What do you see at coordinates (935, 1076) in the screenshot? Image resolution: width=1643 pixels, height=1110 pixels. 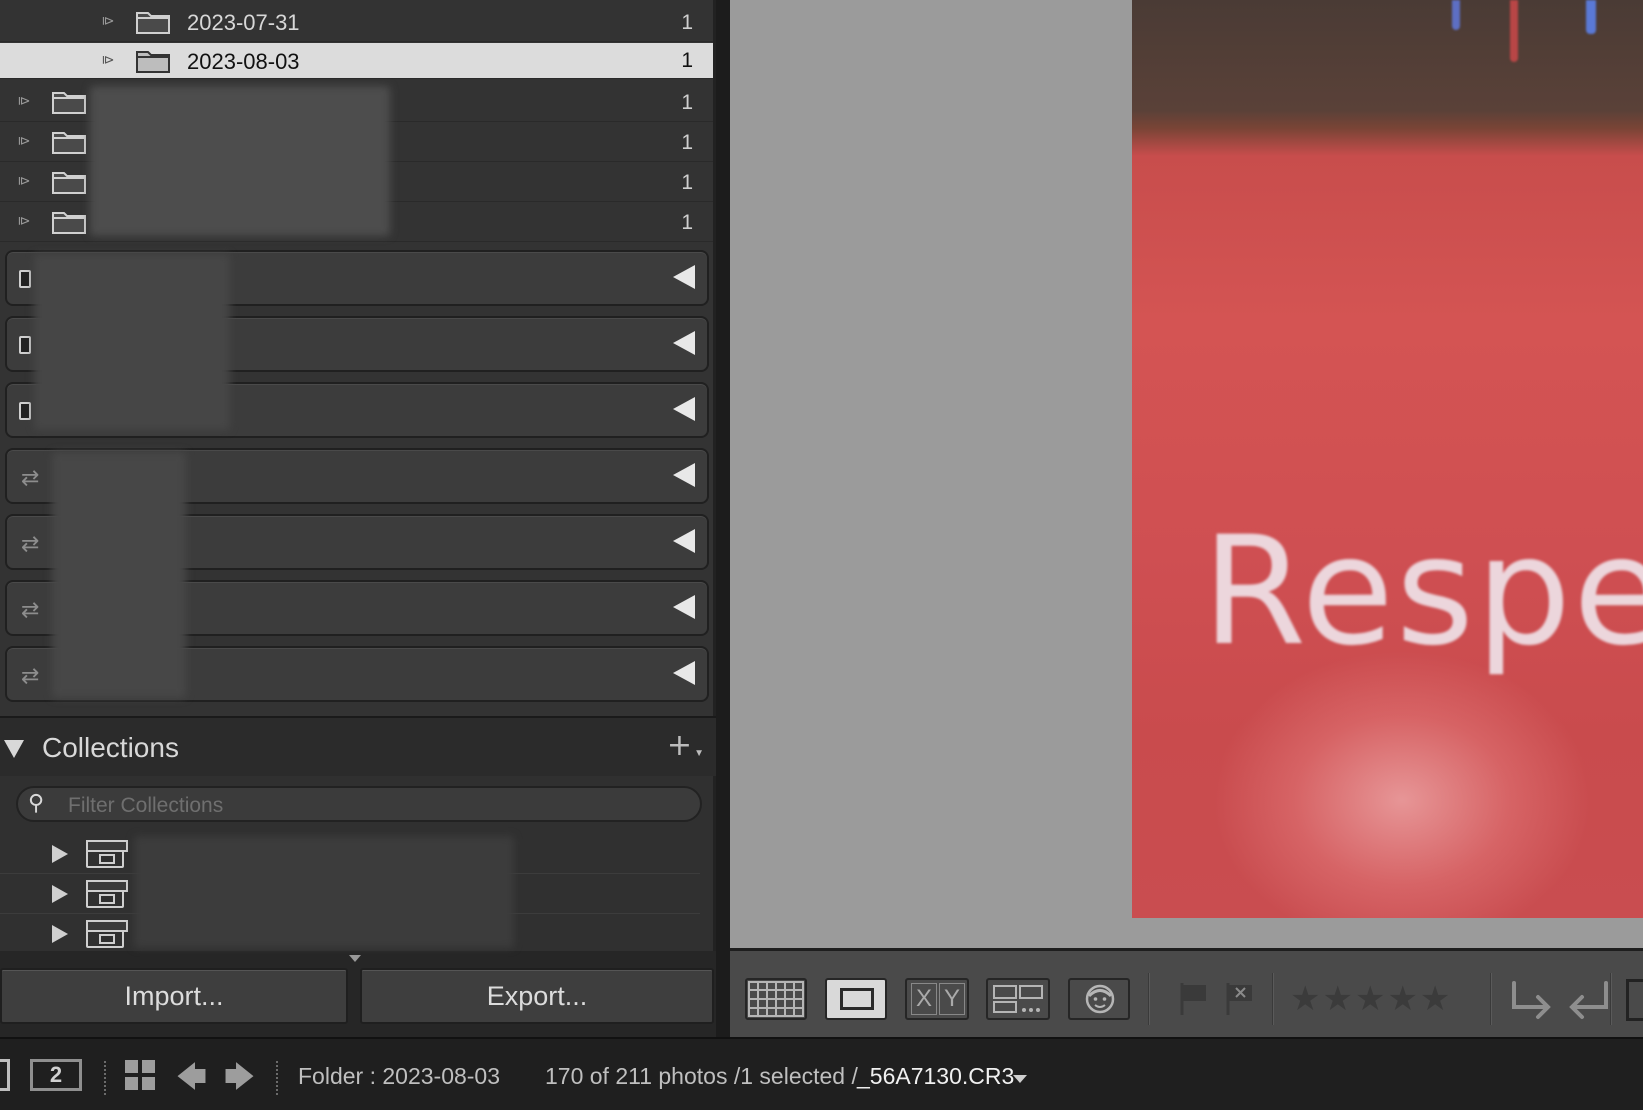 I see `selected-filename: _56A7130.CR3` at bounding box center [935, 1076].